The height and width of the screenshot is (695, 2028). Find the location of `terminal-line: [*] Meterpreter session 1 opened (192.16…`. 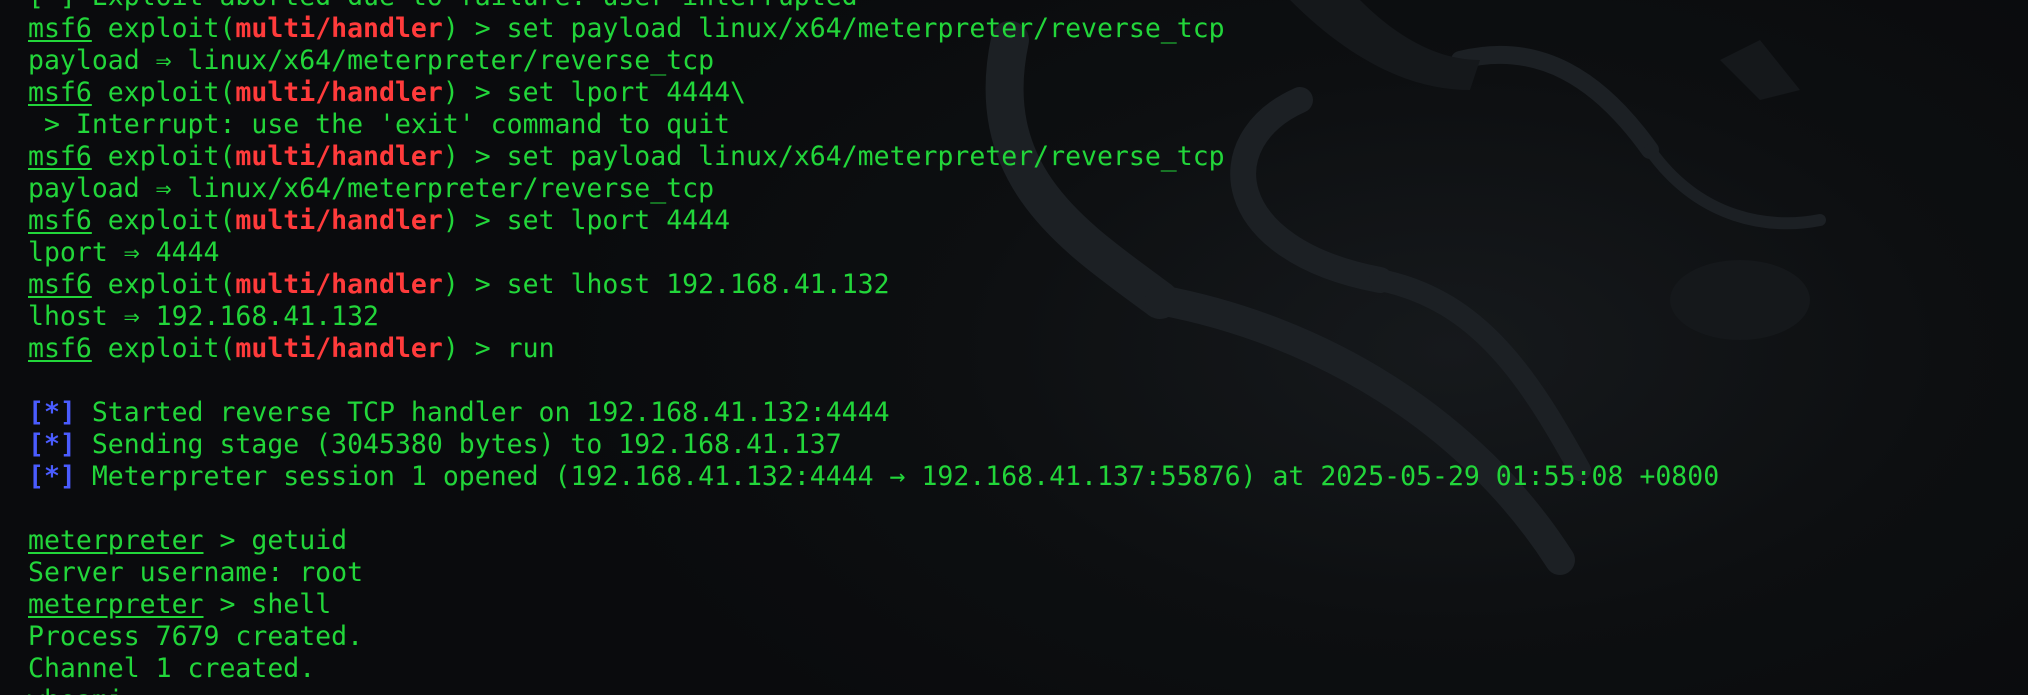

terminal-line: [*] Meterpreter session 1 opened (192.16… is located at coordinates (873, 477).